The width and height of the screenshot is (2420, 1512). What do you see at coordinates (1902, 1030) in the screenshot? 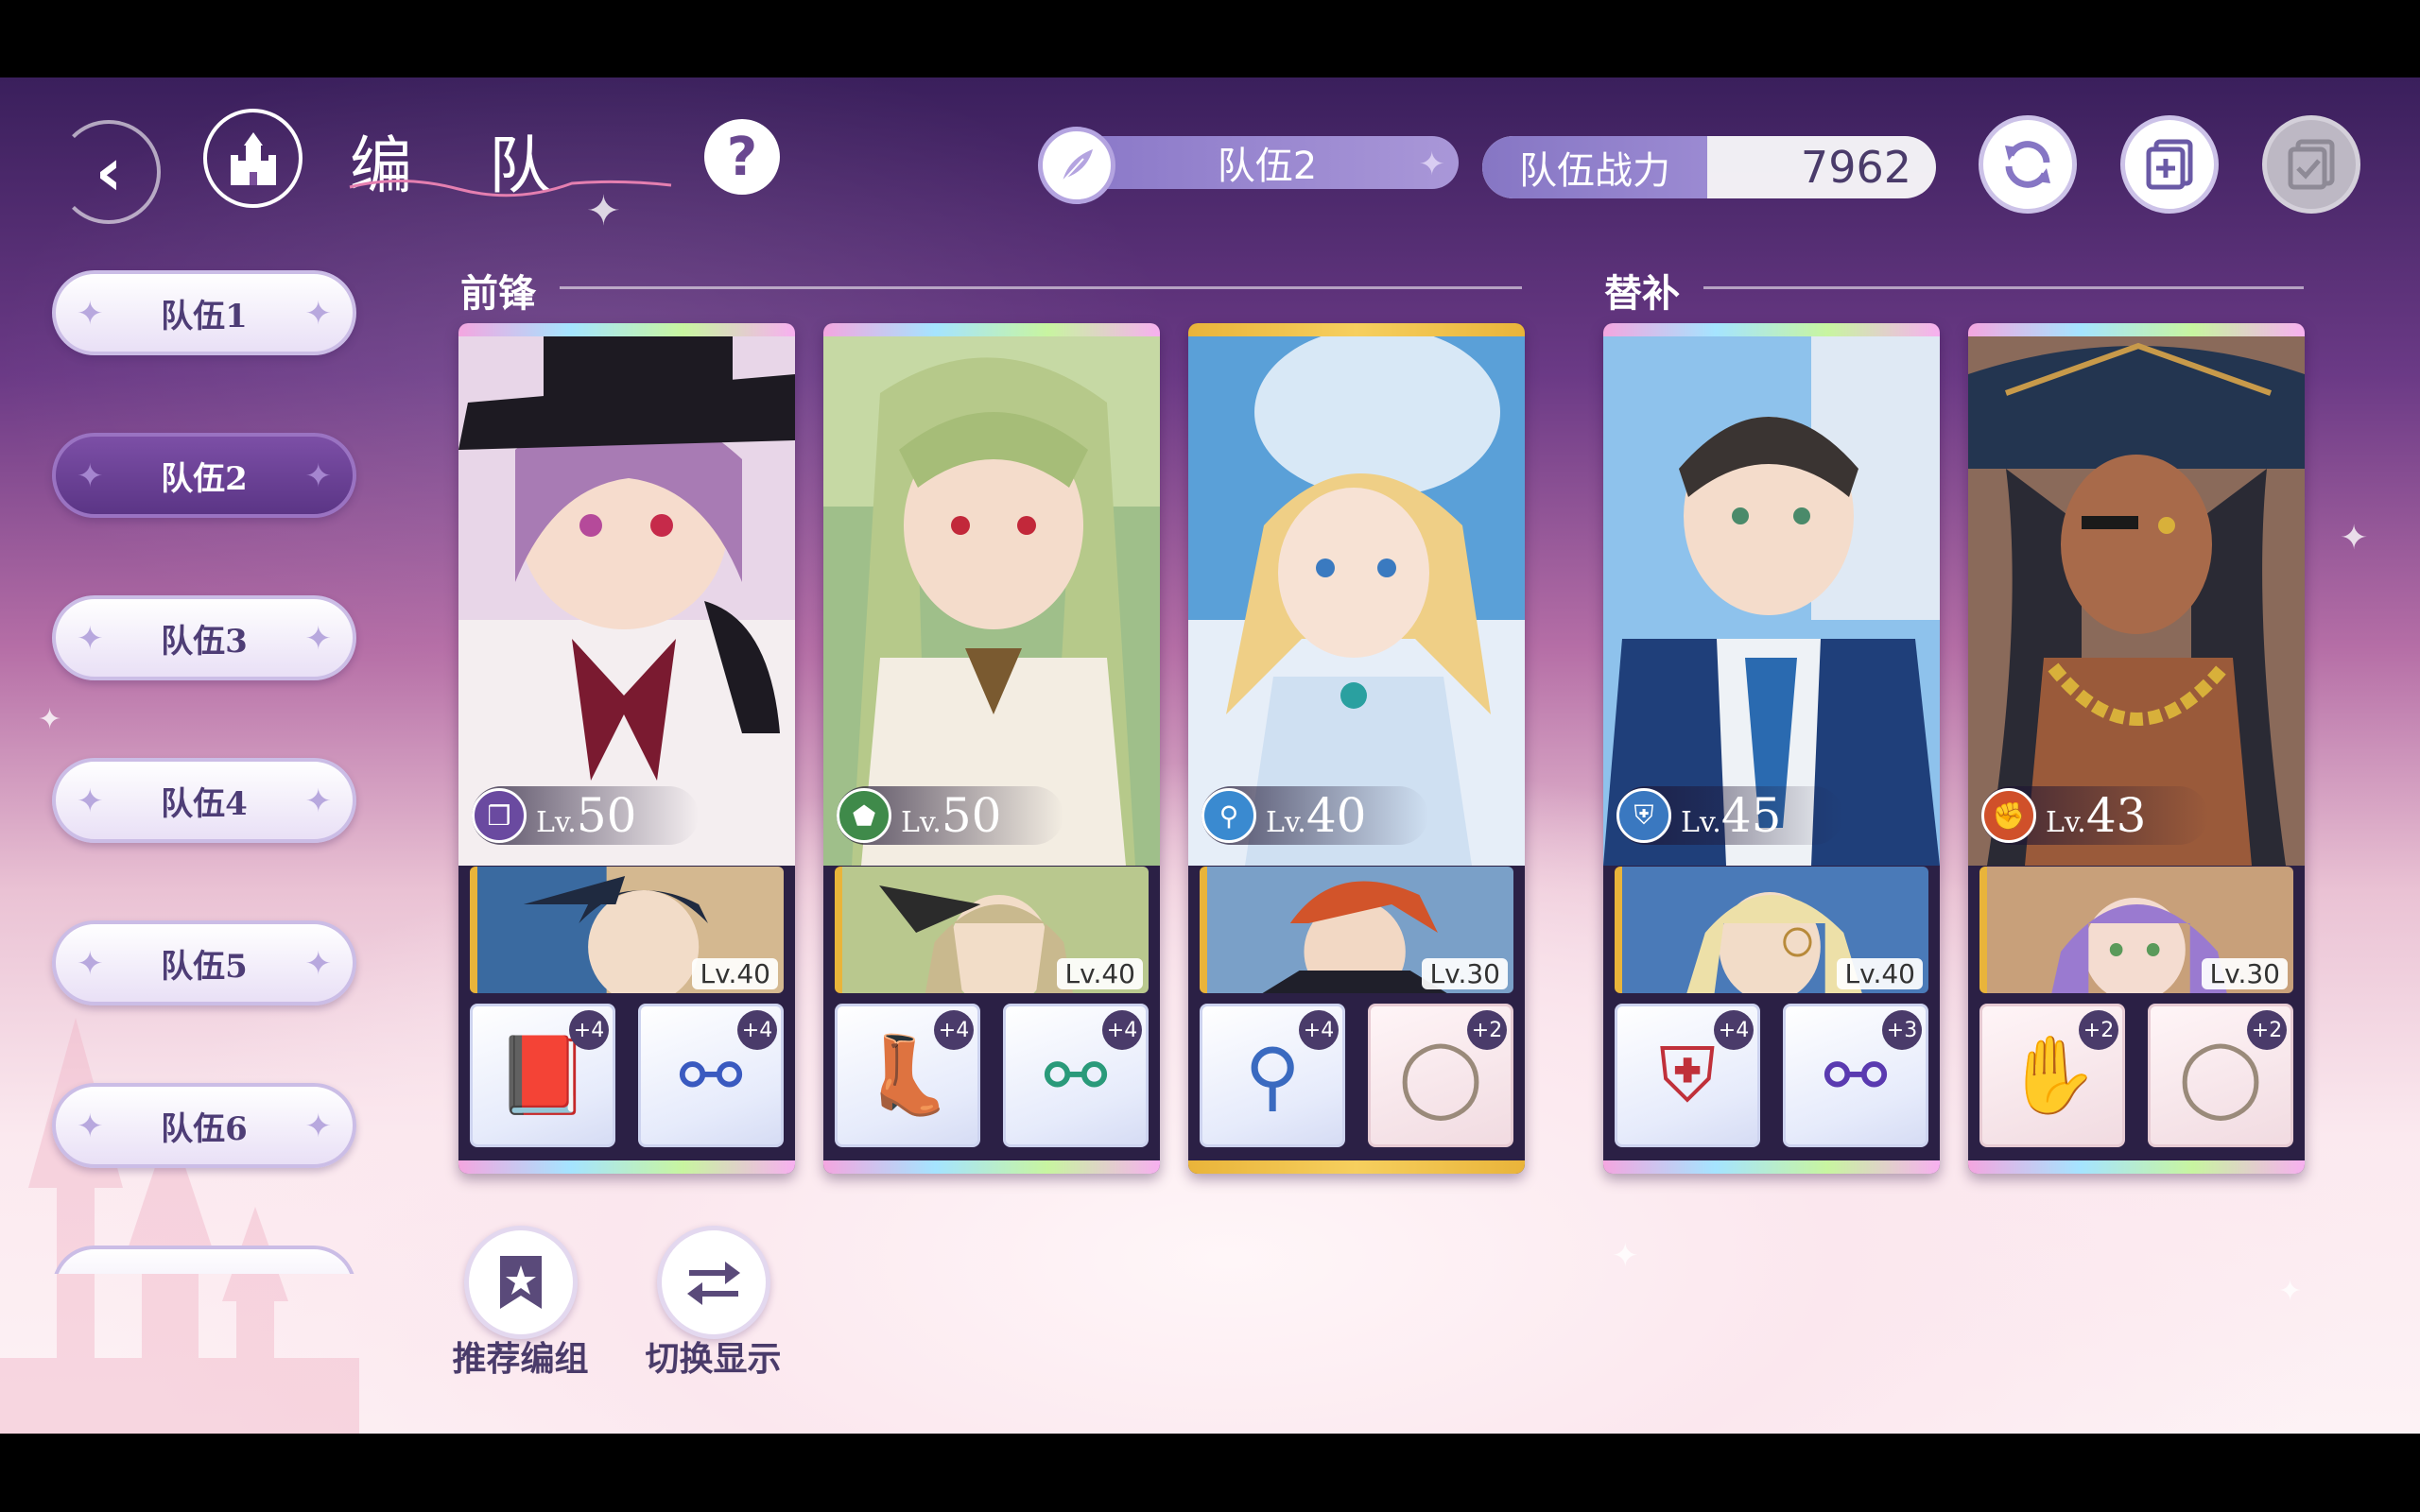
I see `enhance-level-badge: +3` at bounding box center [1902, 1030].